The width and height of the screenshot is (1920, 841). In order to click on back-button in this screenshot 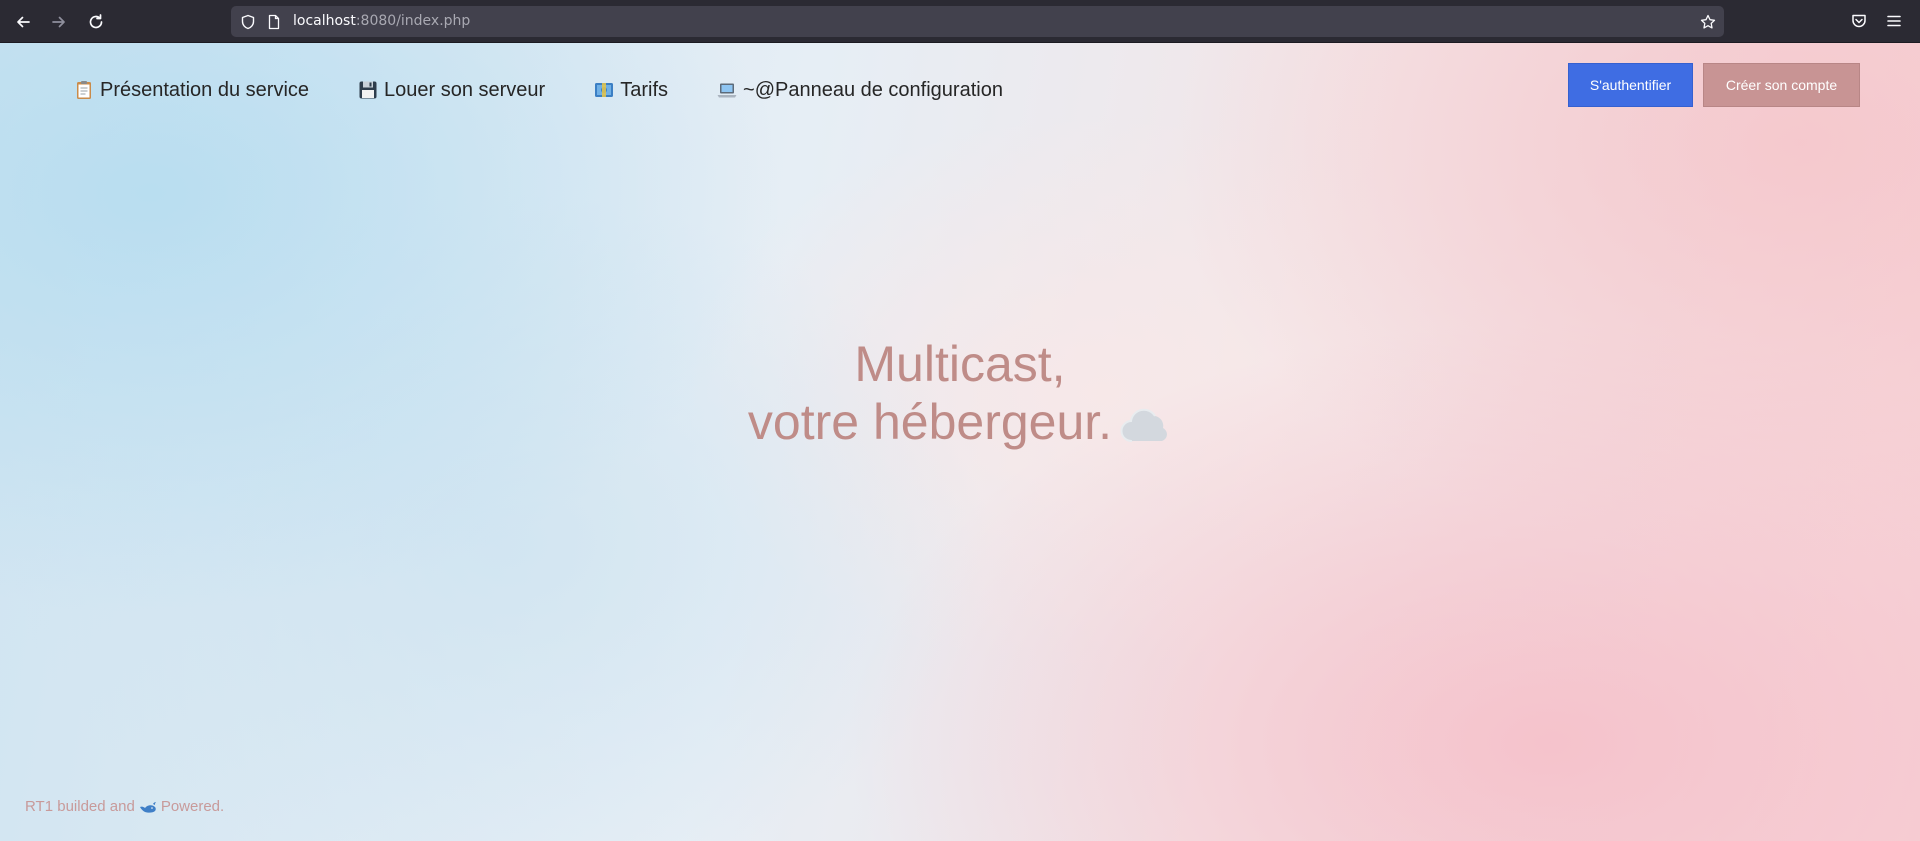, I will do `click(23, 22)`.